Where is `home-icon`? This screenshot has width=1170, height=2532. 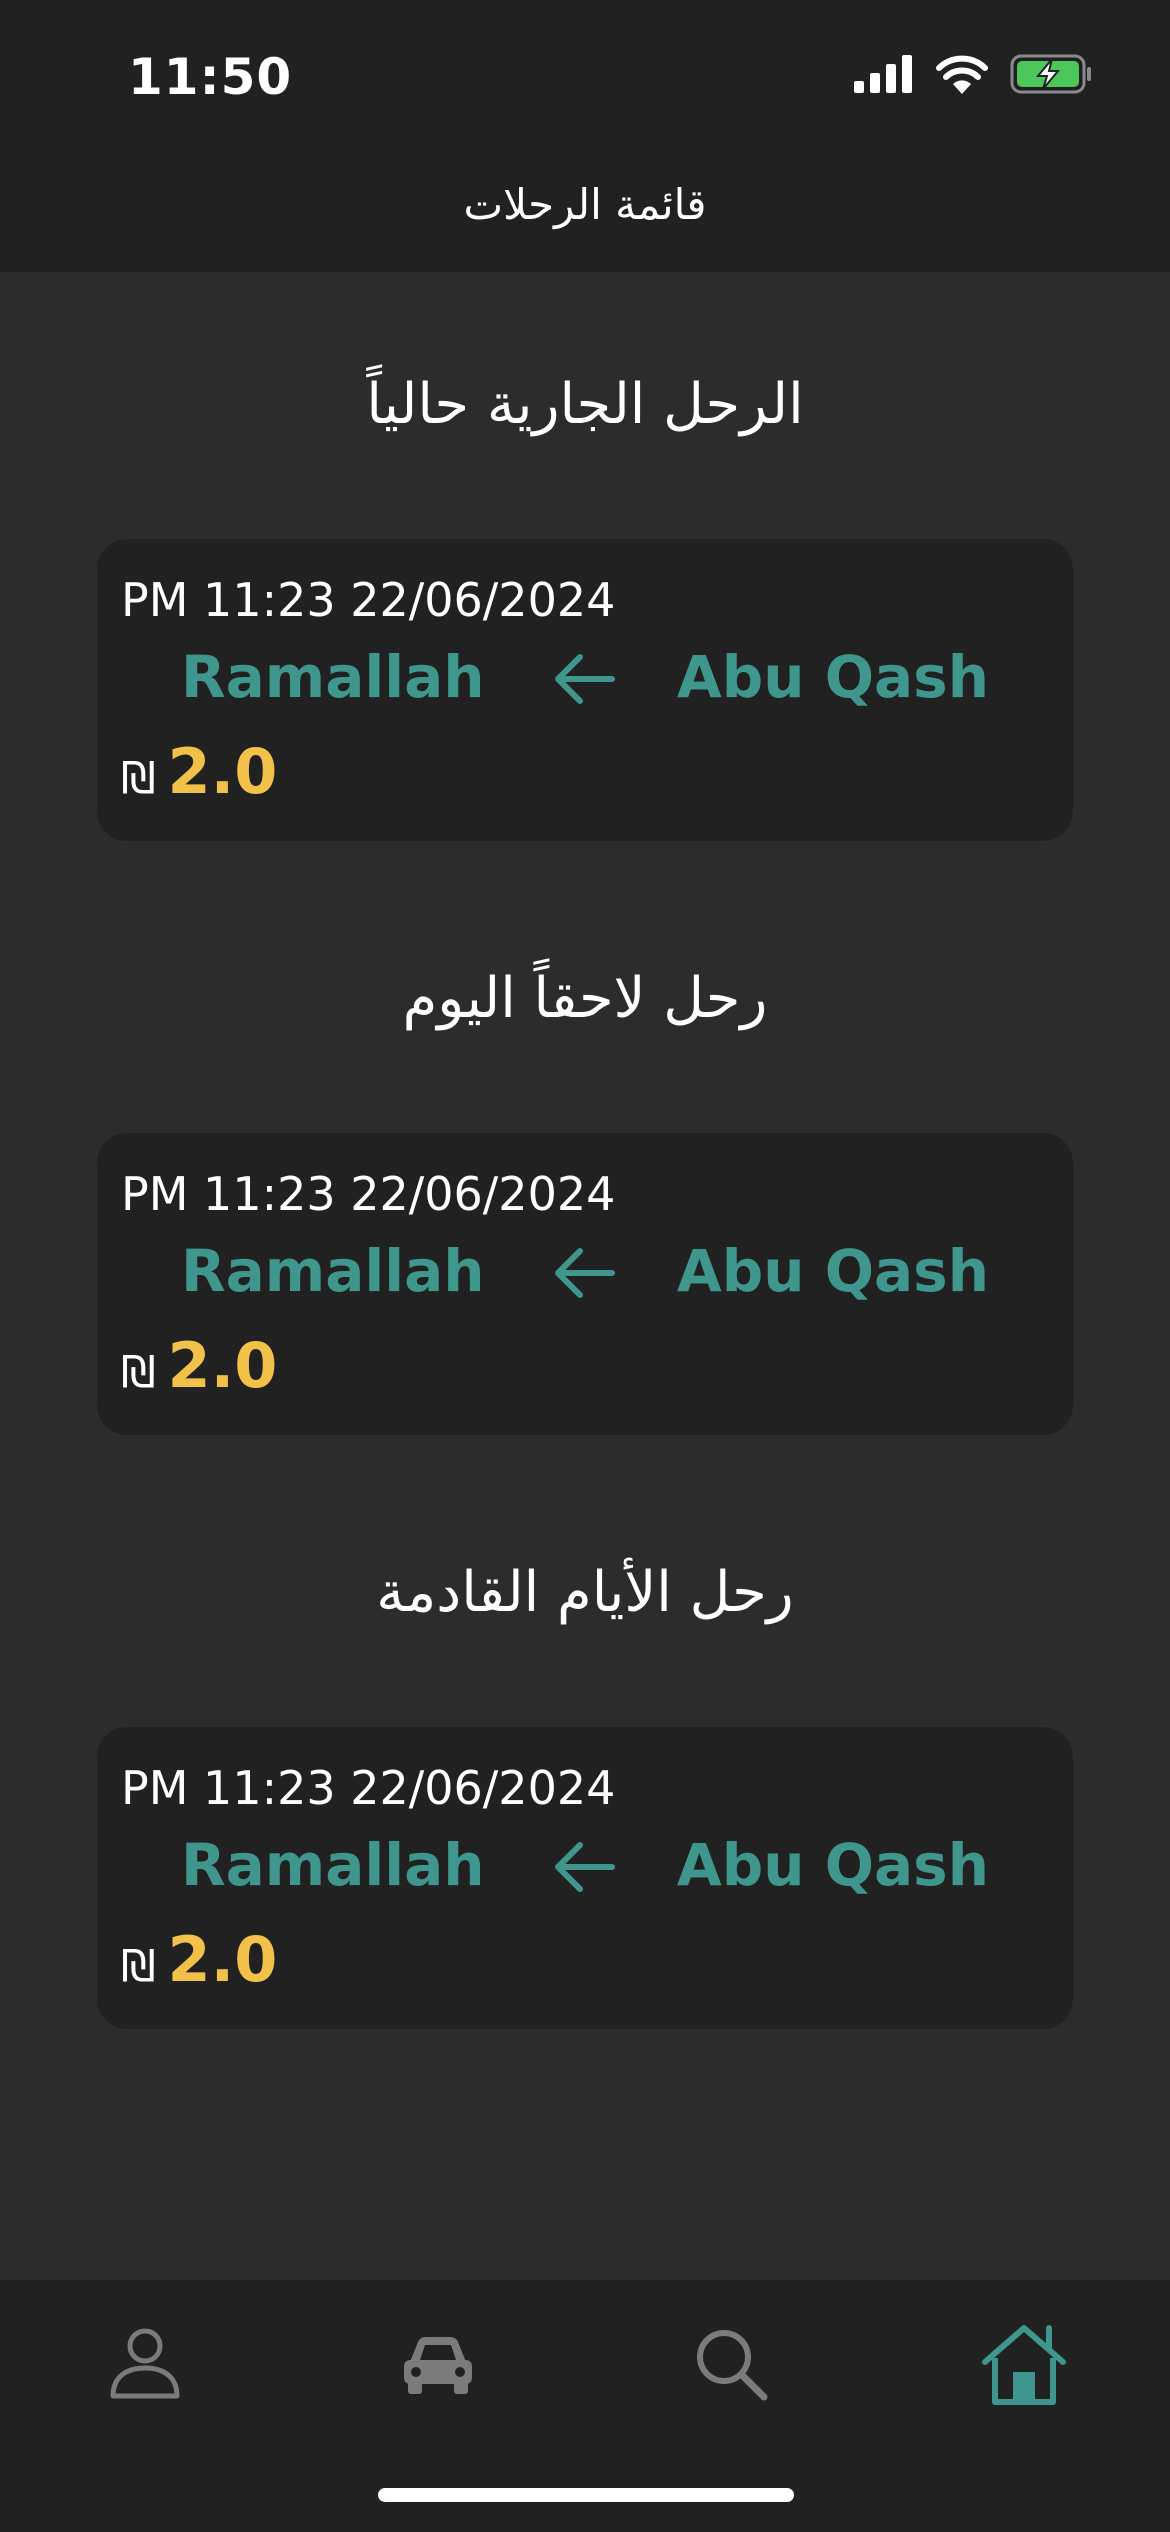
home-icon is located at coordinates (1024, 2365).